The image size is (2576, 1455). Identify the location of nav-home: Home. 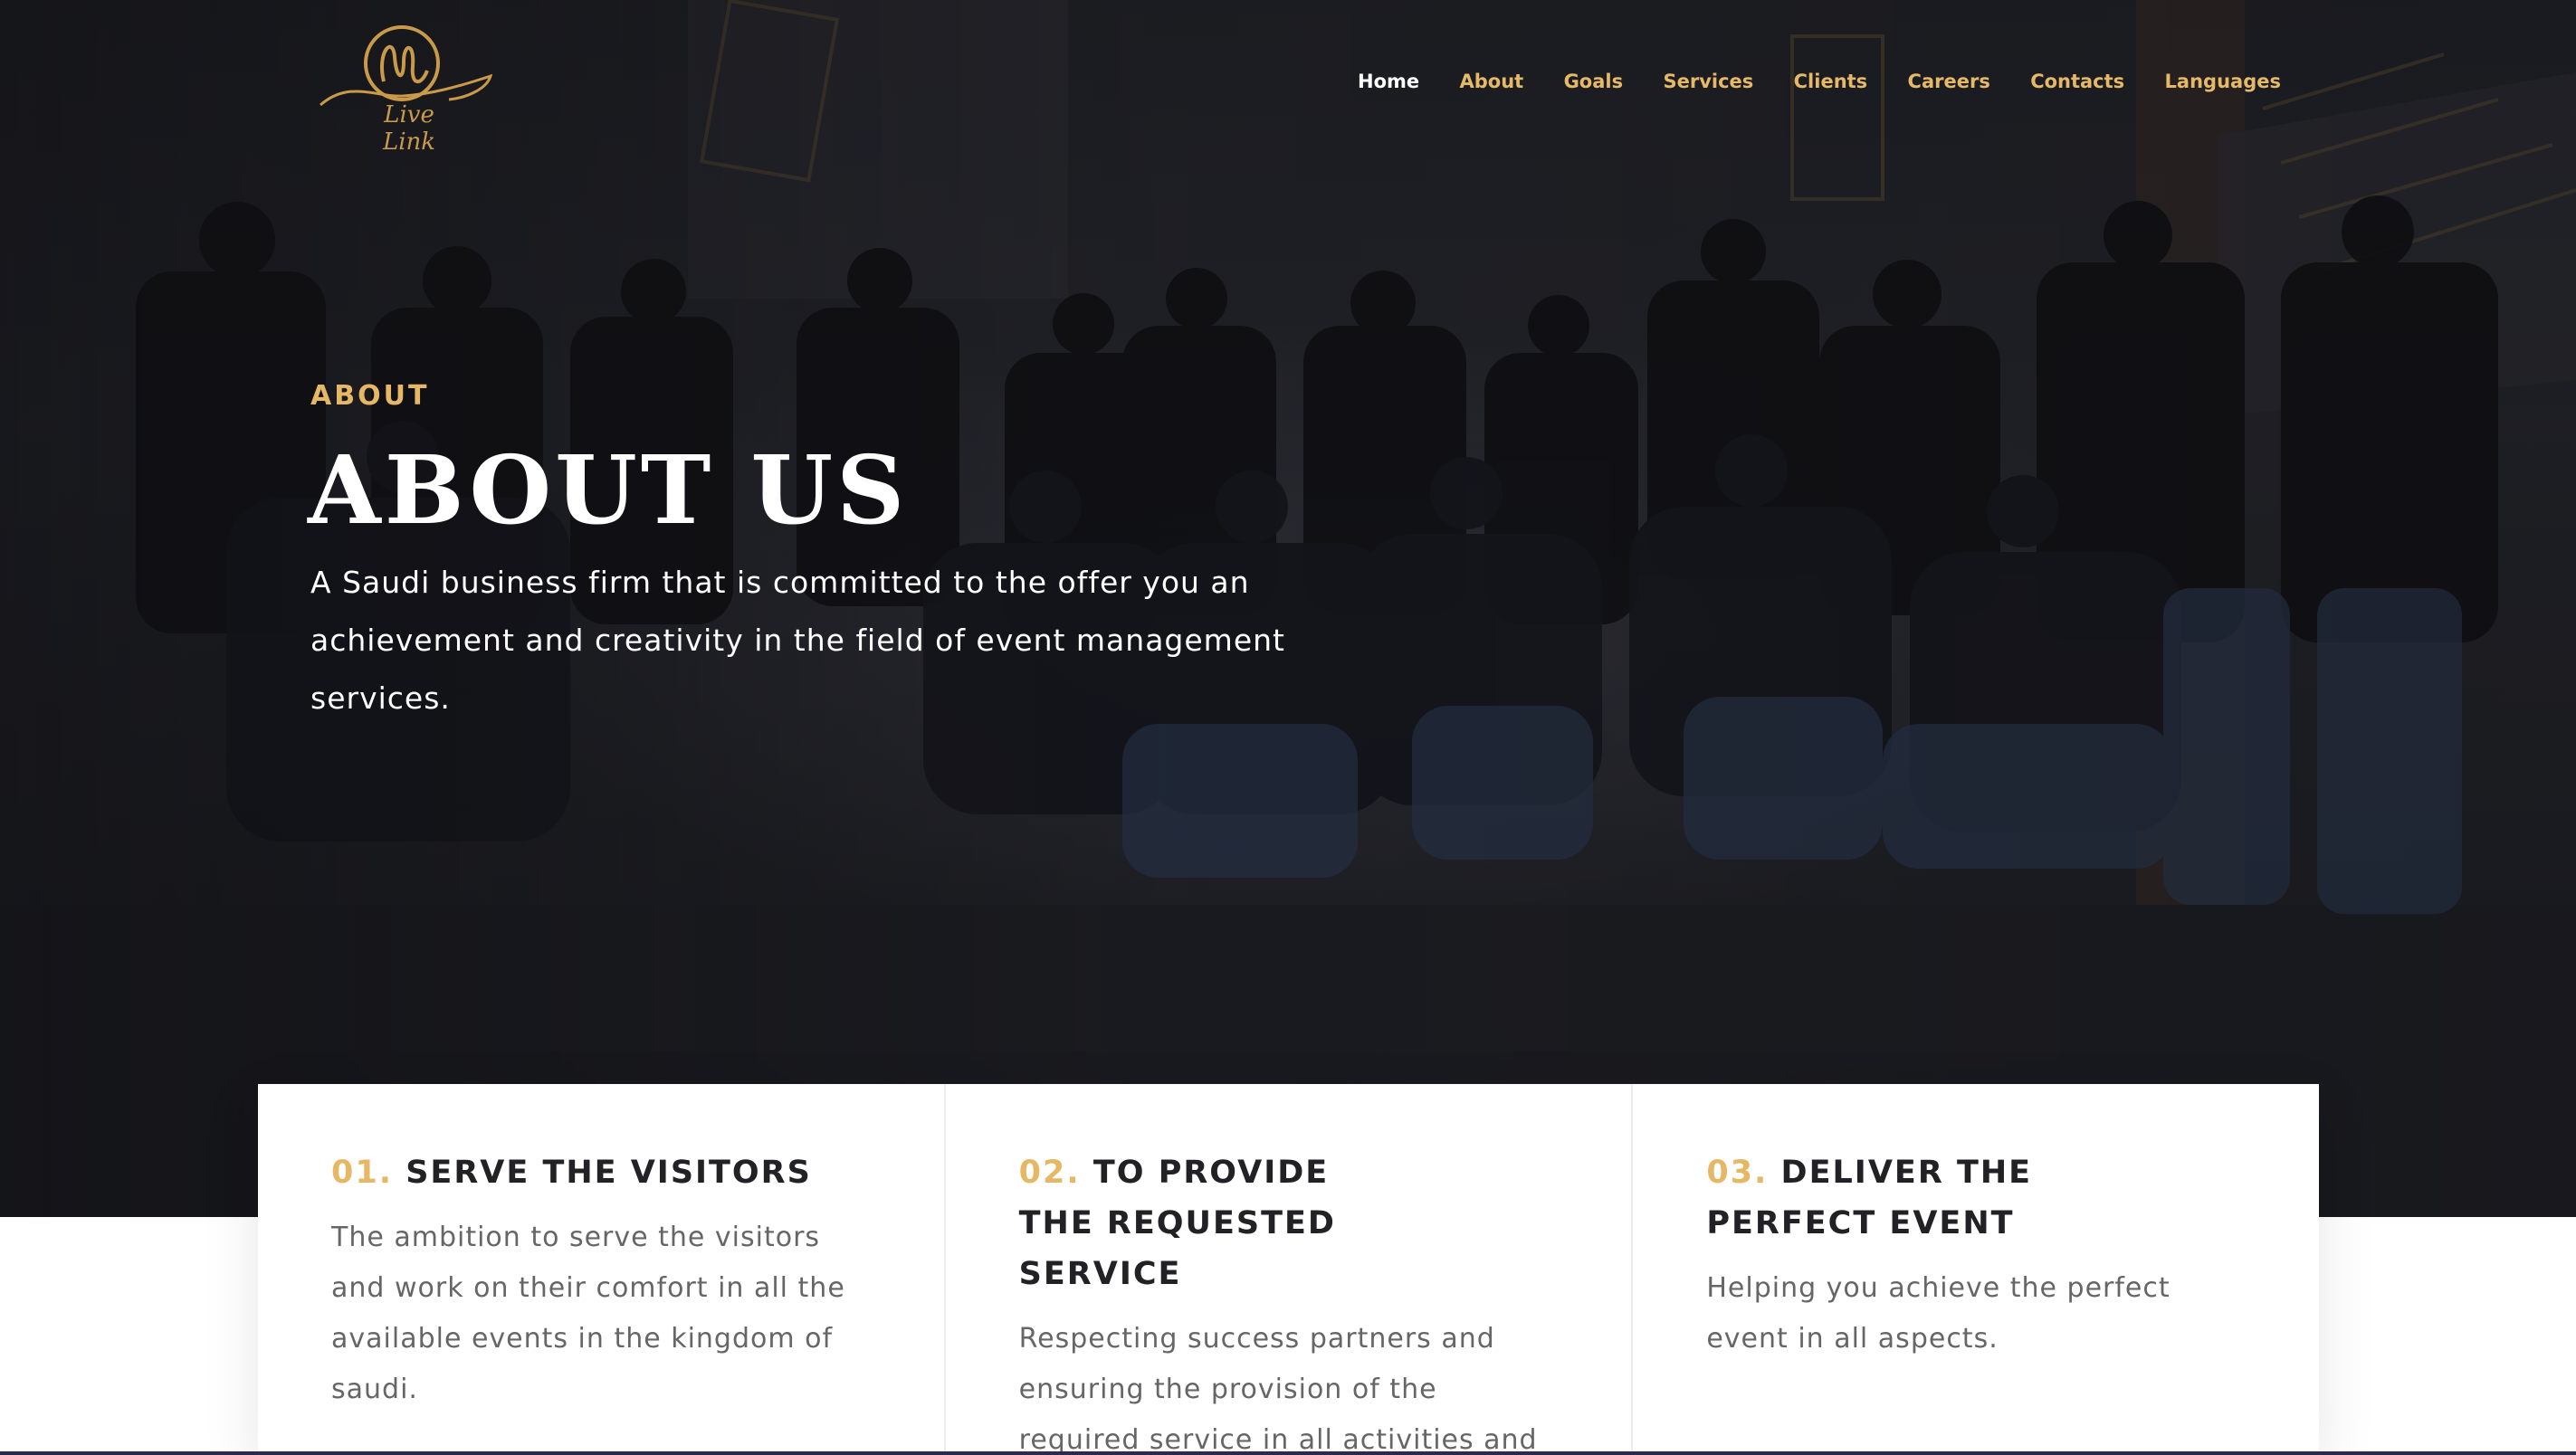
(1389, 81).